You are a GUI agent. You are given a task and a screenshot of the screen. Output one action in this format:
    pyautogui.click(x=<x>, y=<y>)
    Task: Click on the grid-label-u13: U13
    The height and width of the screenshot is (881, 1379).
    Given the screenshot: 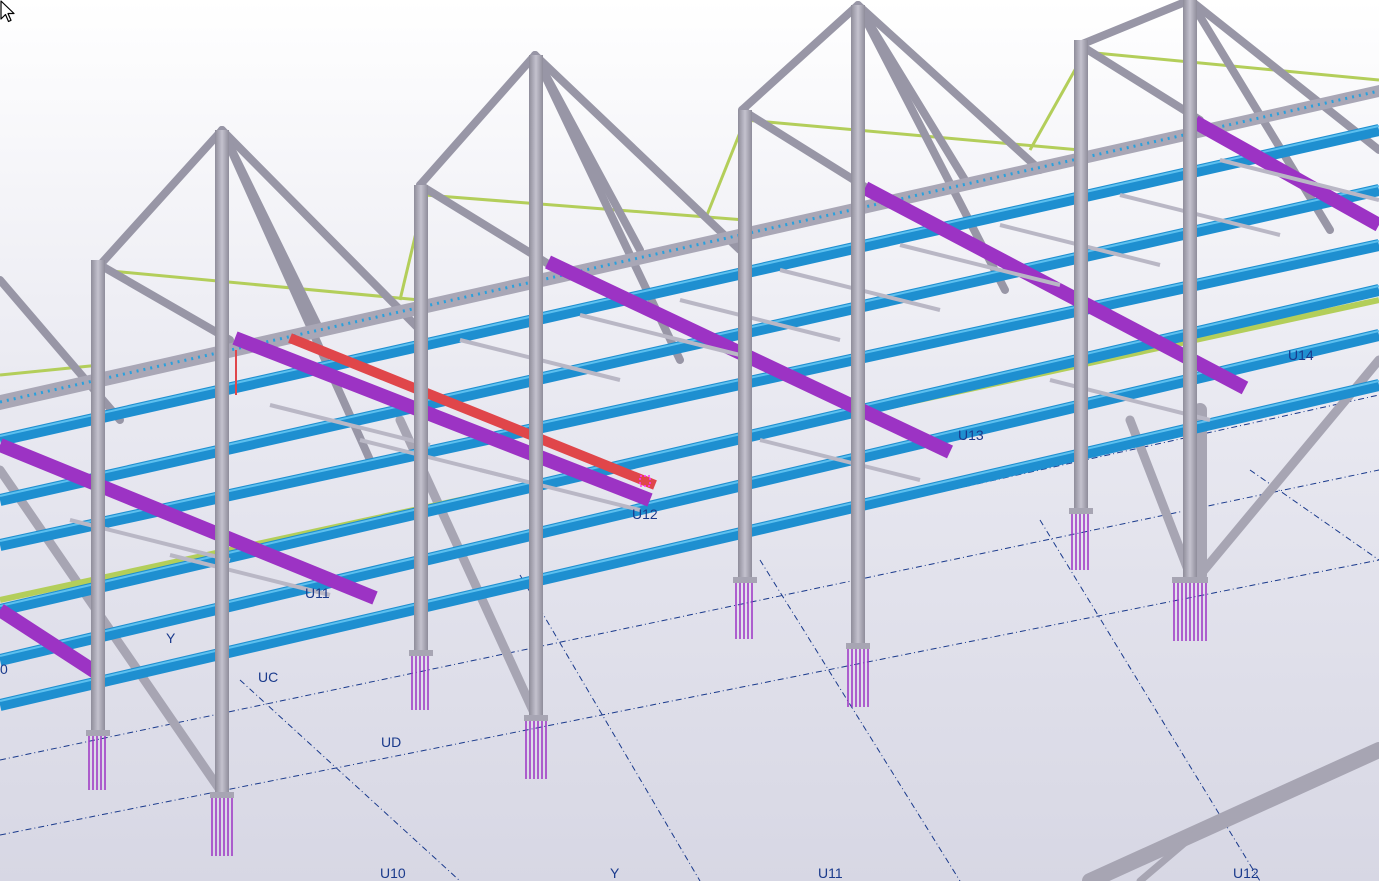 What is the action you would take?
    pyautogui.click(x=971, y=435)
    